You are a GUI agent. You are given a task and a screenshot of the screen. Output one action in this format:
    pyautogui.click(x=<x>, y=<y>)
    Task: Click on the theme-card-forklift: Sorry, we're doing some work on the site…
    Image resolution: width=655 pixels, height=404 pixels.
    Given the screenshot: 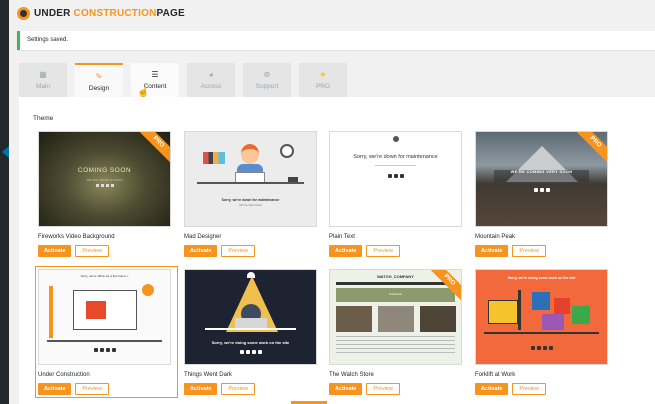 What is the action you would take?
    pyautogui.click(x=543, y=332)
    